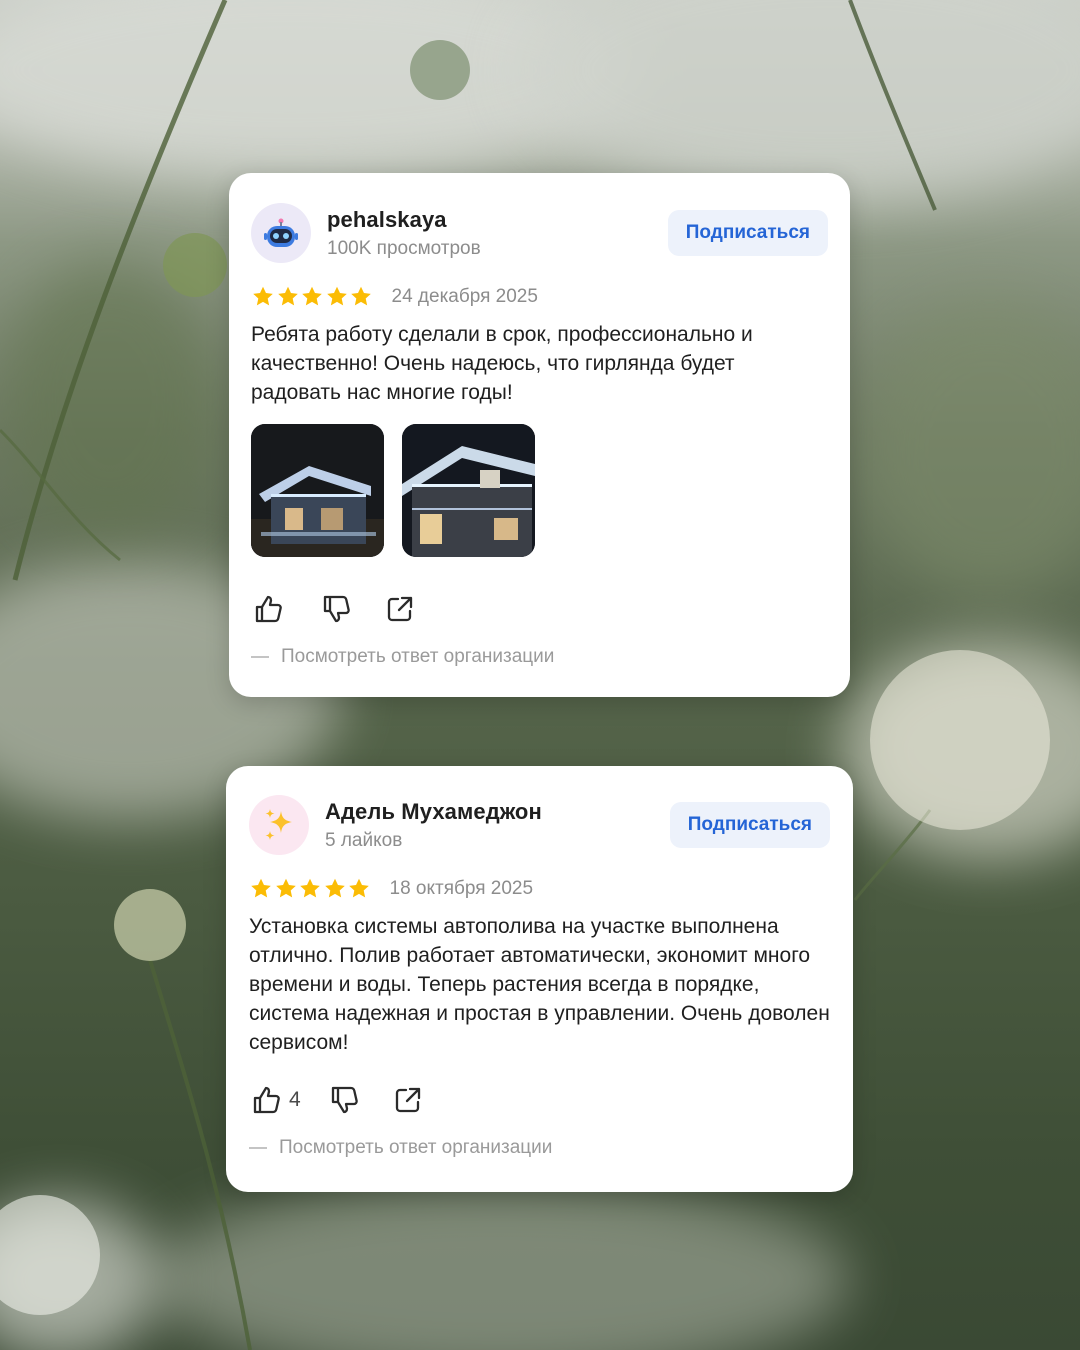 The height and width of the screenshot is (1350, 1080). I want to click on rating-row: 18 октября 2025, so click(391, 888).